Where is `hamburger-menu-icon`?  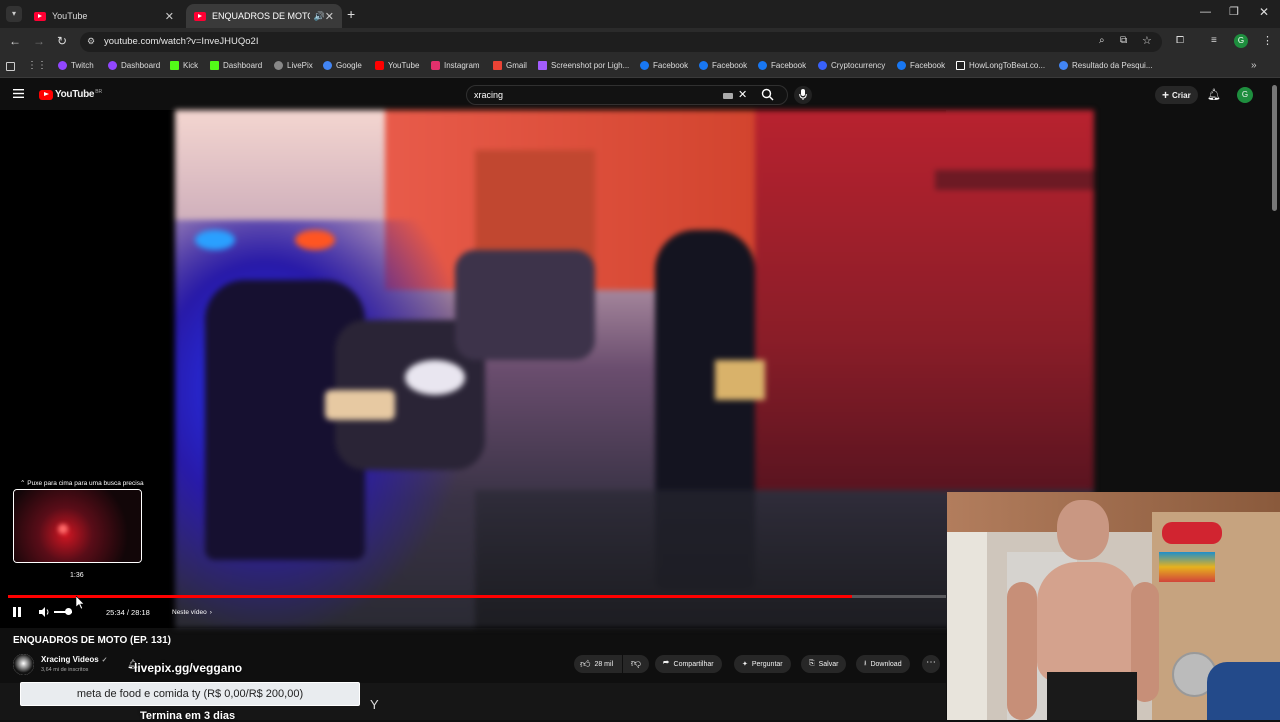
hamburger-menu-icon is located at coordinates (18, 93).